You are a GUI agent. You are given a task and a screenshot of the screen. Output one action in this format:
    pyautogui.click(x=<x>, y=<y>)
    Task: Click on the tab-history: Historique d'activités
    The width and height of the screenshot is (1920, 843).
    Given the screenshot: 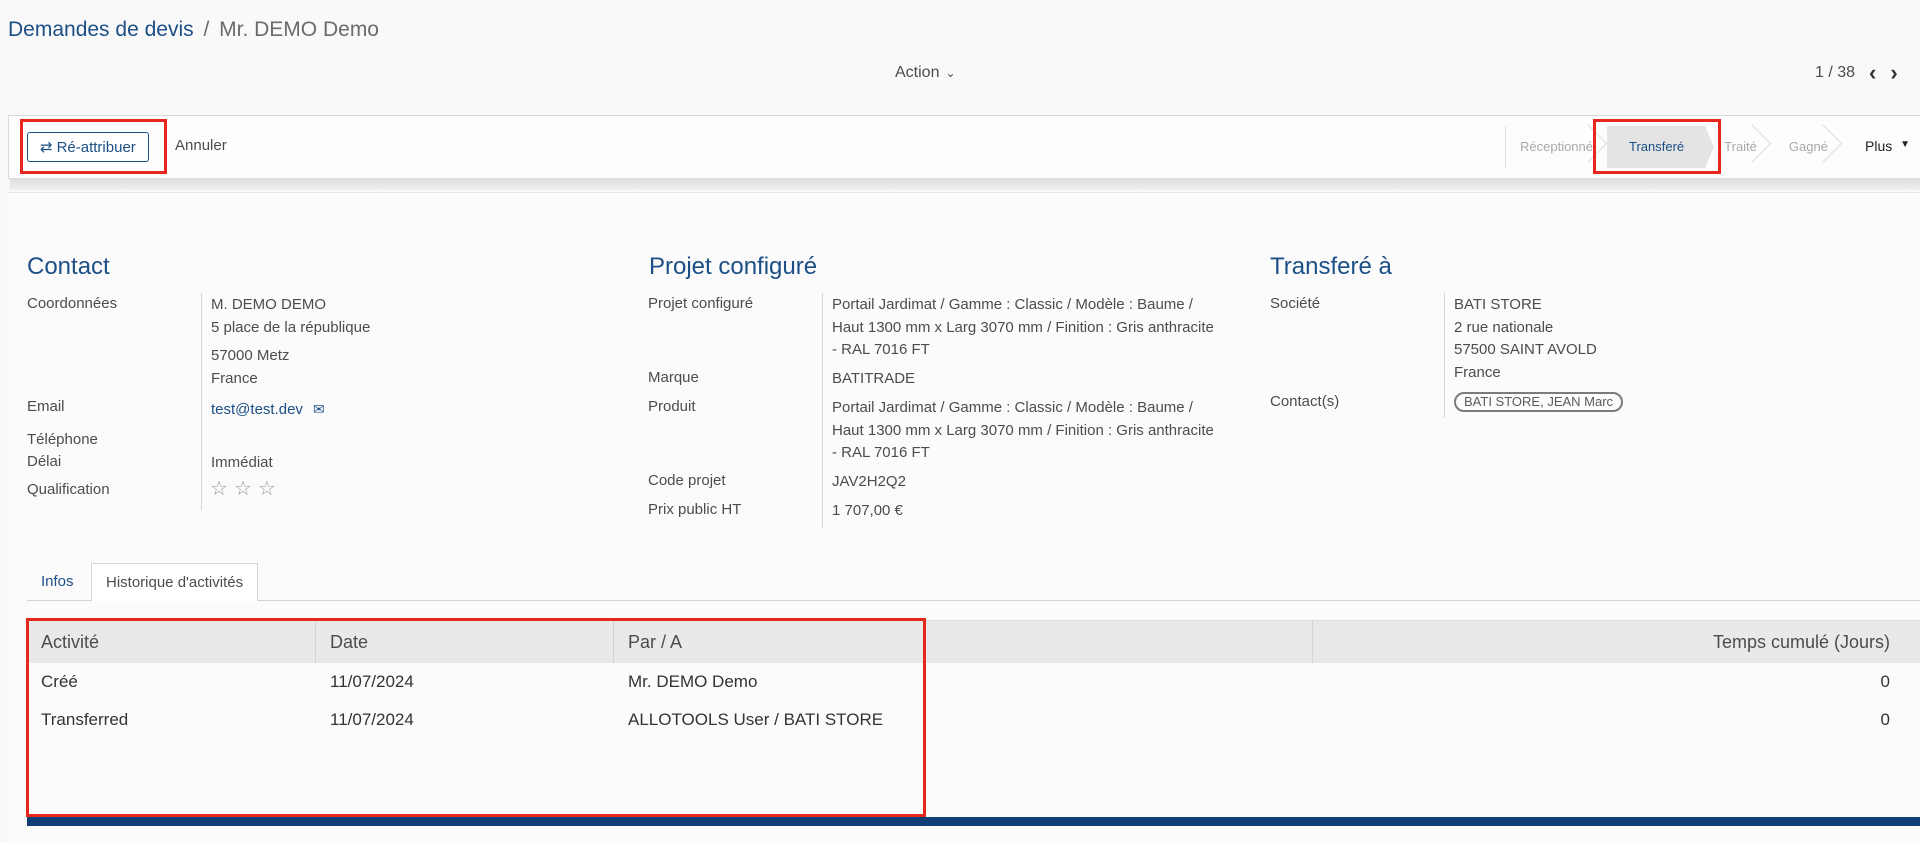 What is the action you would take?
    pyautogui.click(x=175, y=582)
    